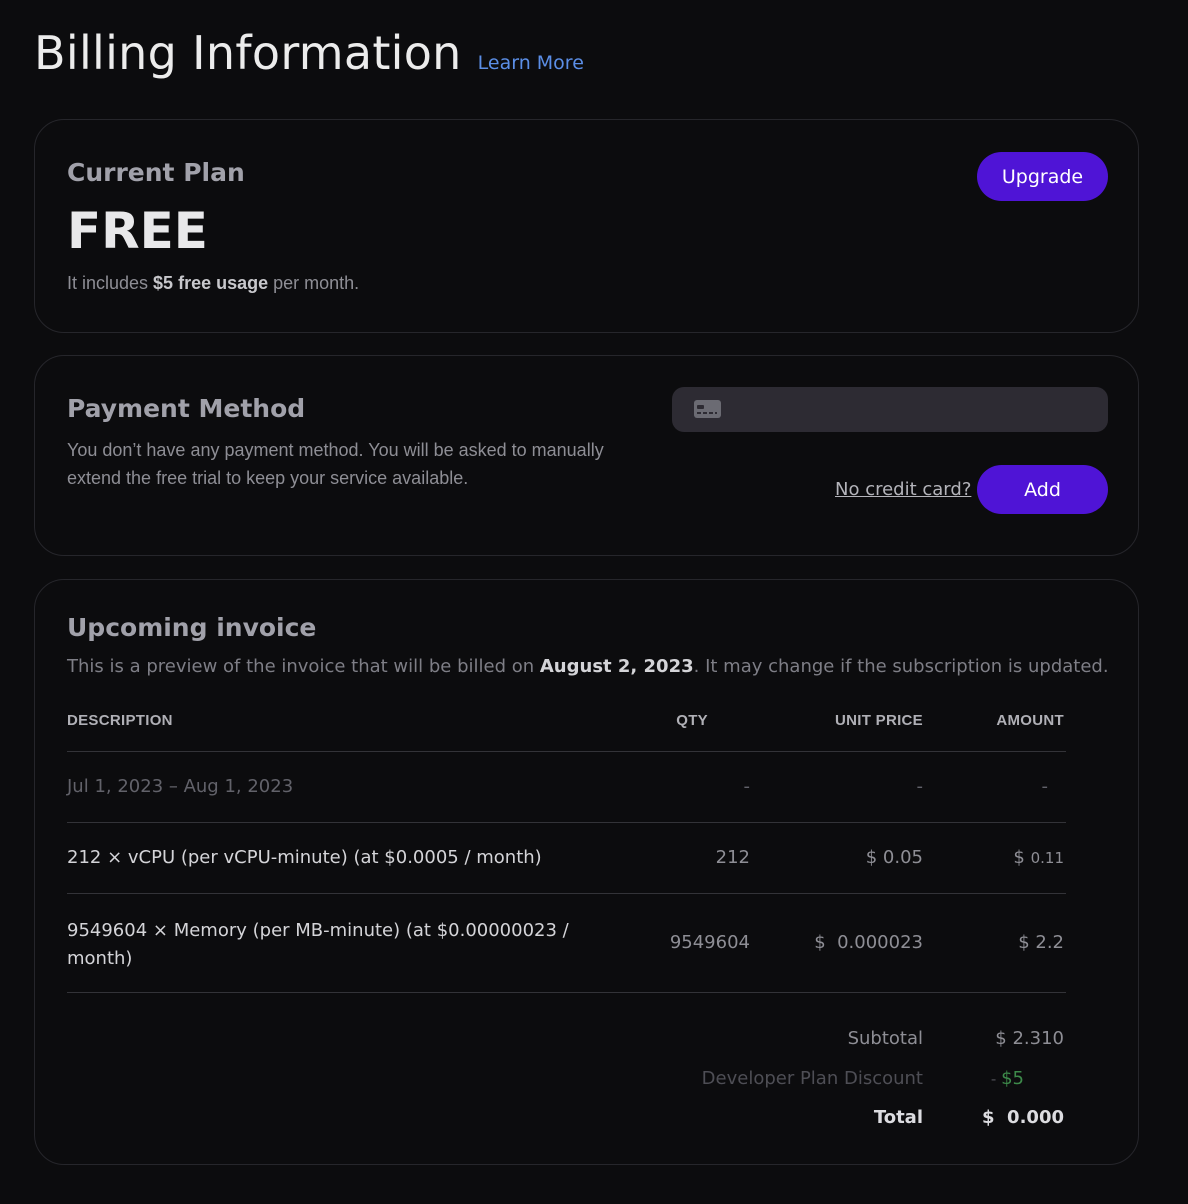 The height and width of the screenshot is (1204, 1188). I want to click on line-item-amount: $ 0.11, so click(1038, 857).